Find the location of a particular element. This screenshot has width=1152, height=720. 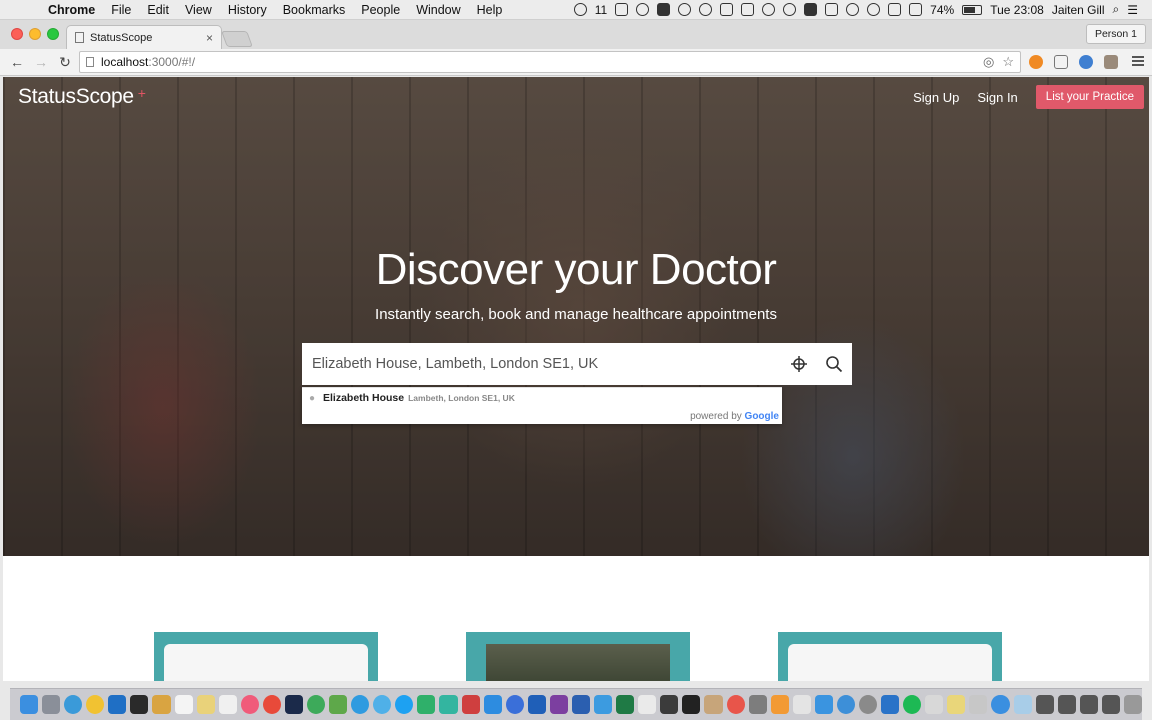

list-practice-button: List your Practice is located at coordinates (1089, 97).